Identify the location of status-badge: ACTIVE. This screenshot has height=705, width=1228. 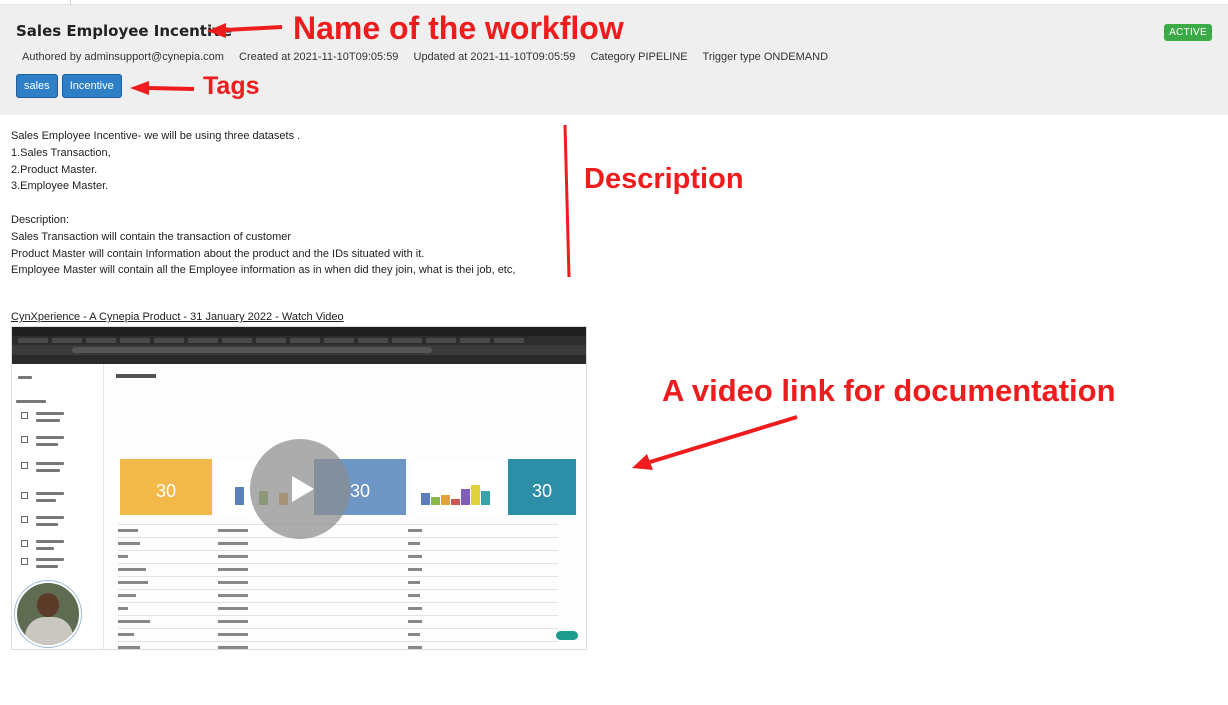
(1188, 32).